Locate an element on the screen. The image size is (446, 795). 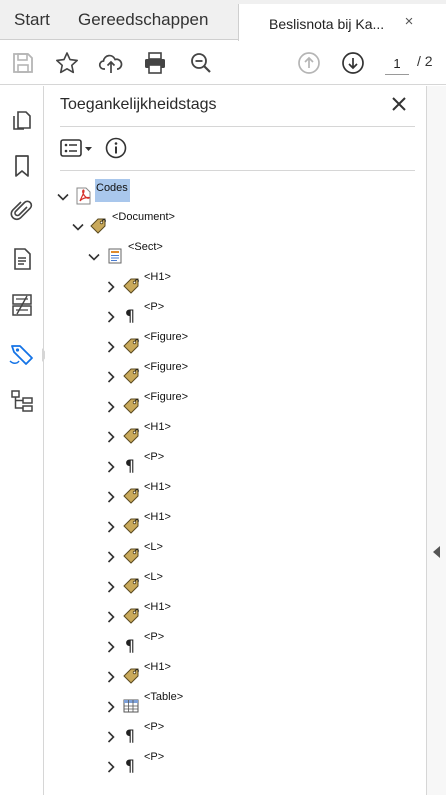
tree-node: <Table> is located at coordinates (204, 706).